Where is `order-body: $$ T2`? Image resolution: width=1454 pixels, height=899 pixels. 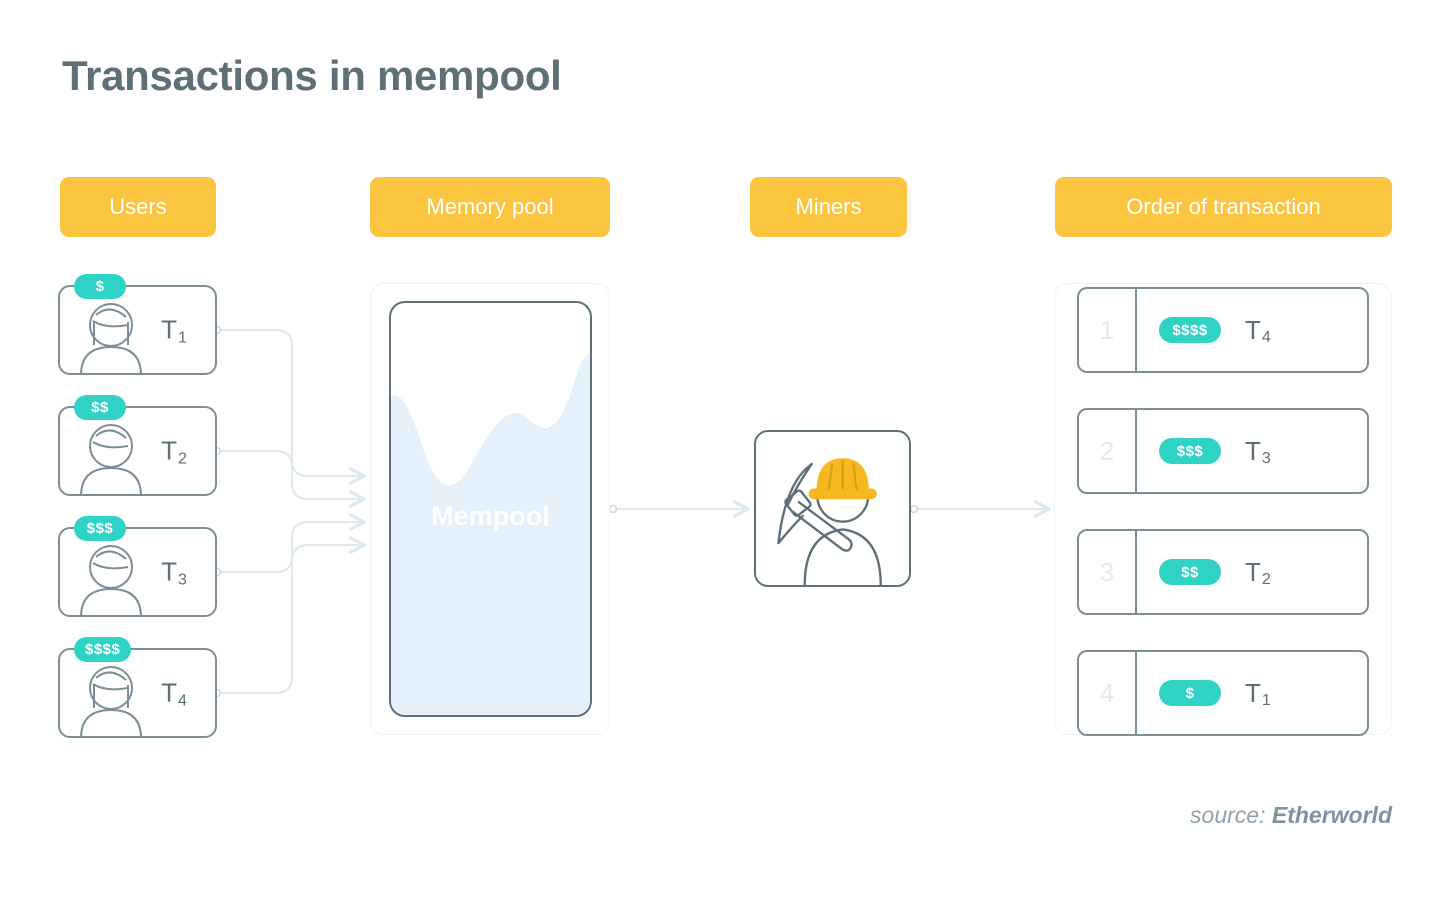
order-body: $$ T2 is located at coordinates (1252, 572).